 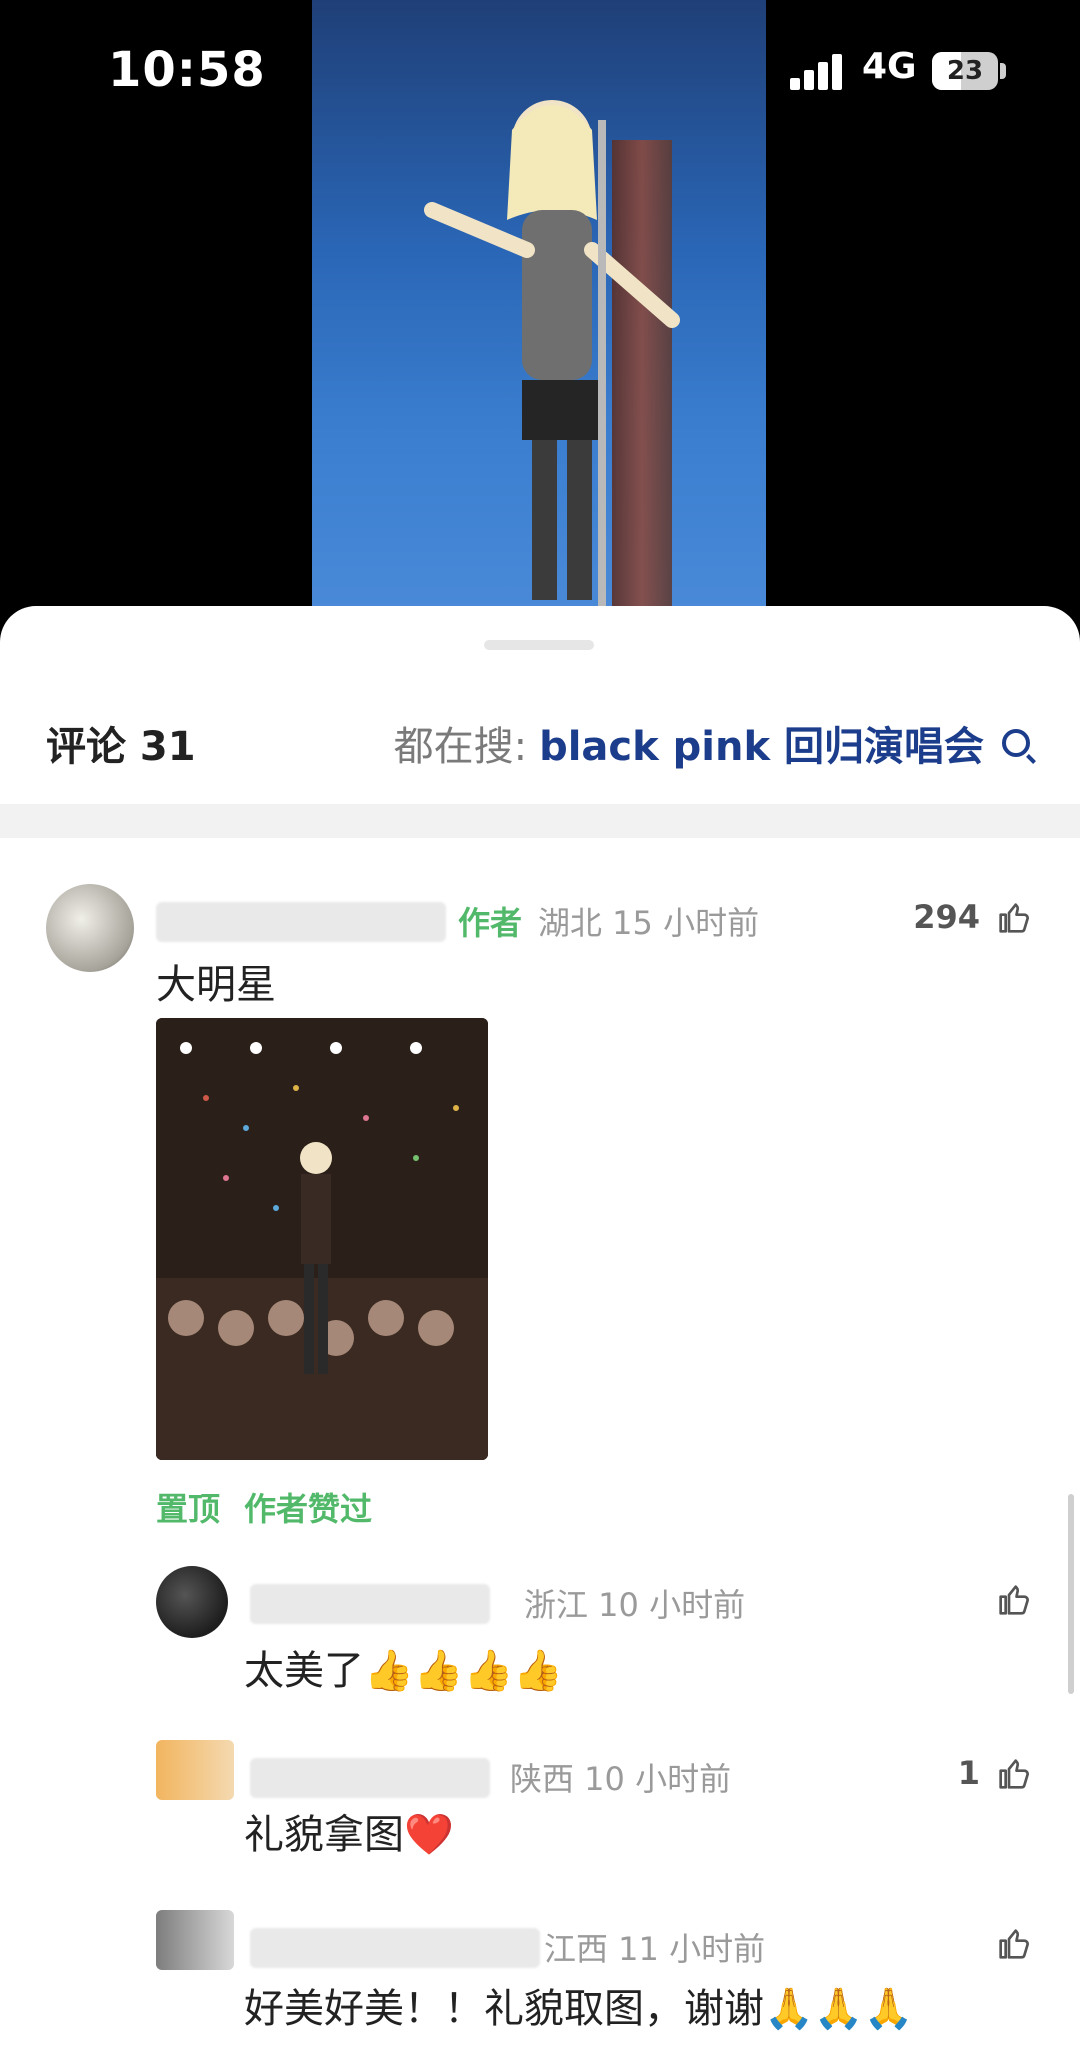 I want to click on search-icon, so click(x=1016, y=743).